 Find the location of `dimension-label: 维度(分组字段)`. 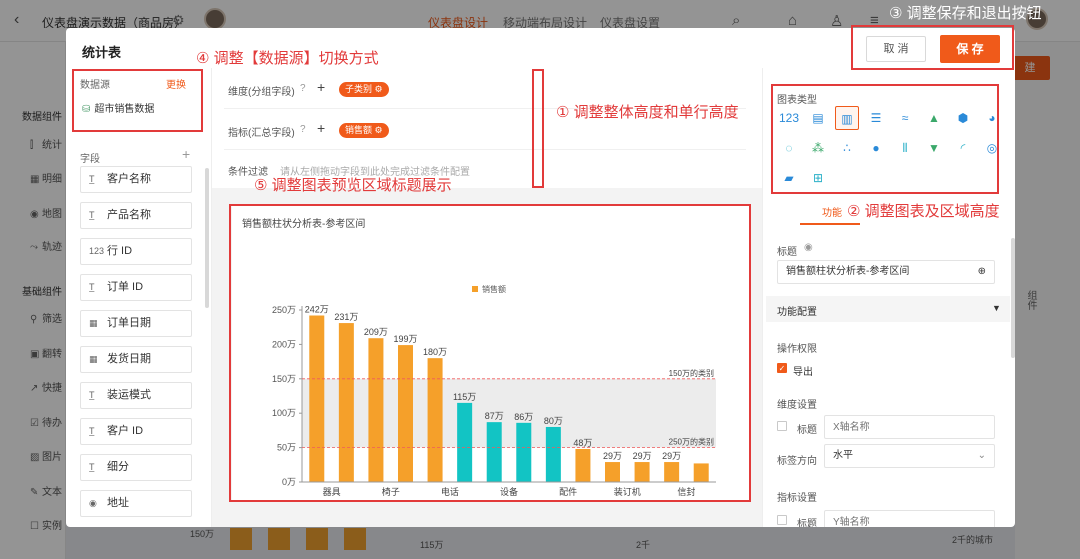

dimension-label: 维度(分组字段) is located at coordinates (261, 92).